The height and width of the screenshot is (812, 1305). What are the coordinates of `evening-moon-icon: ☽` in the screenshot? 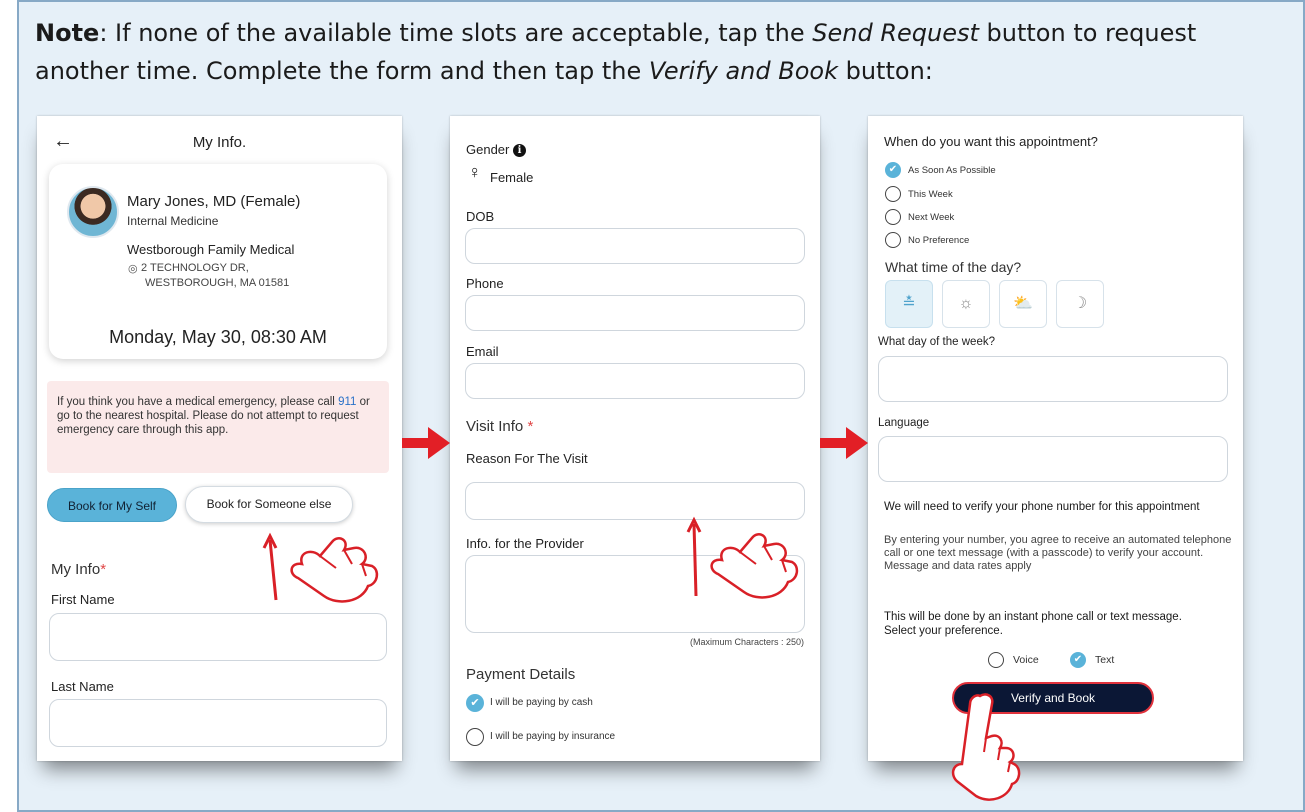 It's located at (1080, 304).